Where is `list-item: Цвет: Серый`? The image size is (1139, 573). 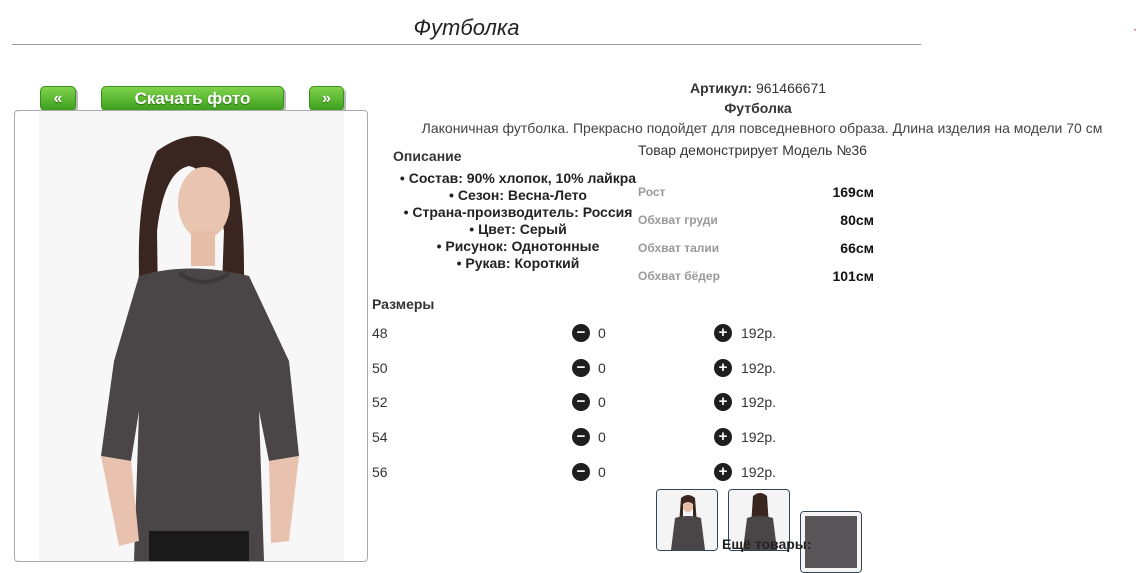
list-item: Цвет: Серый is located at coordinates (518, 229).